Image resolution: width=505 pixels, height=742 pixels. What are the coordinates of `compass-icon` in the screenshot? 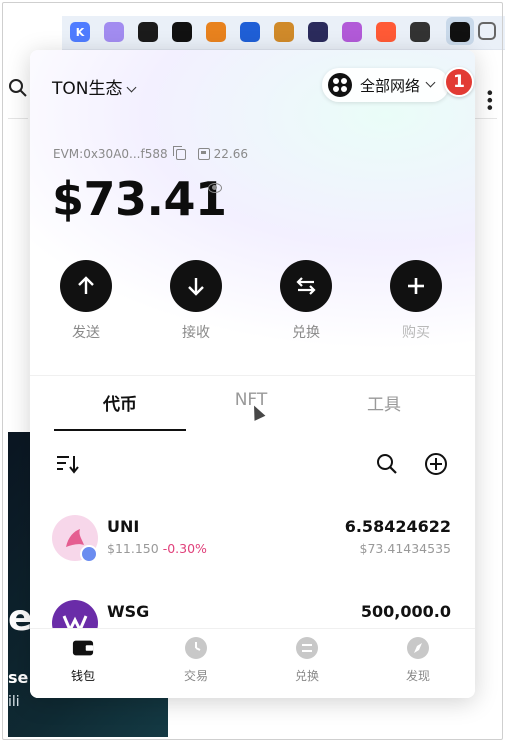 It's located at (418, 648).